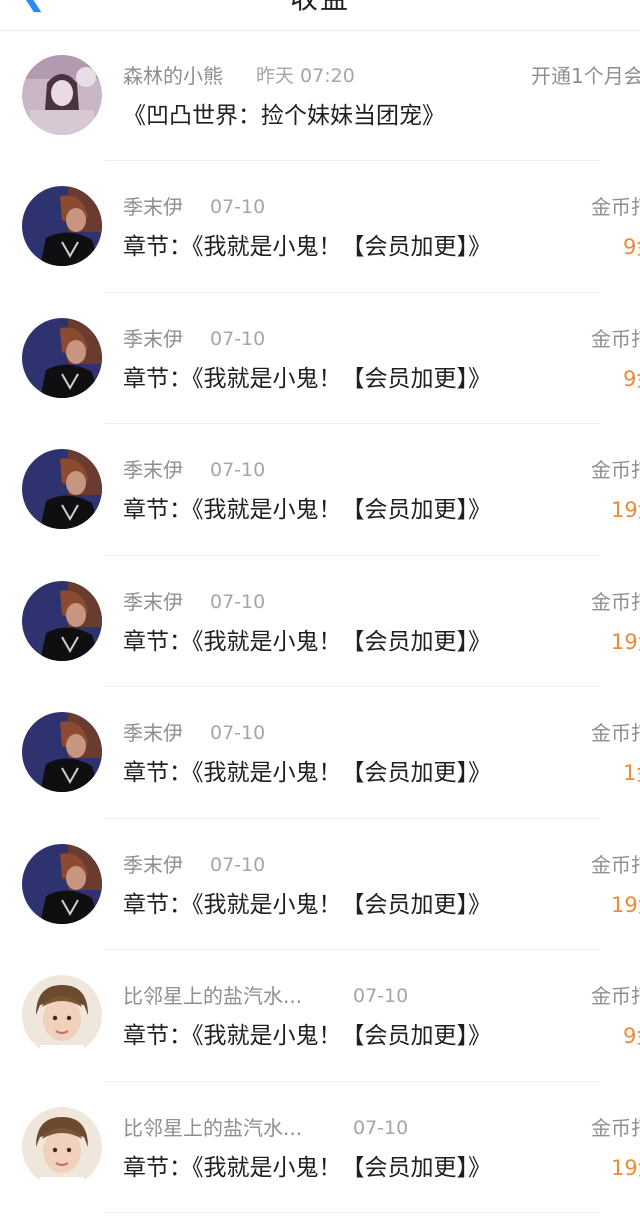  I want to click on sender-name: 森林的小熊, so click(173, 76).